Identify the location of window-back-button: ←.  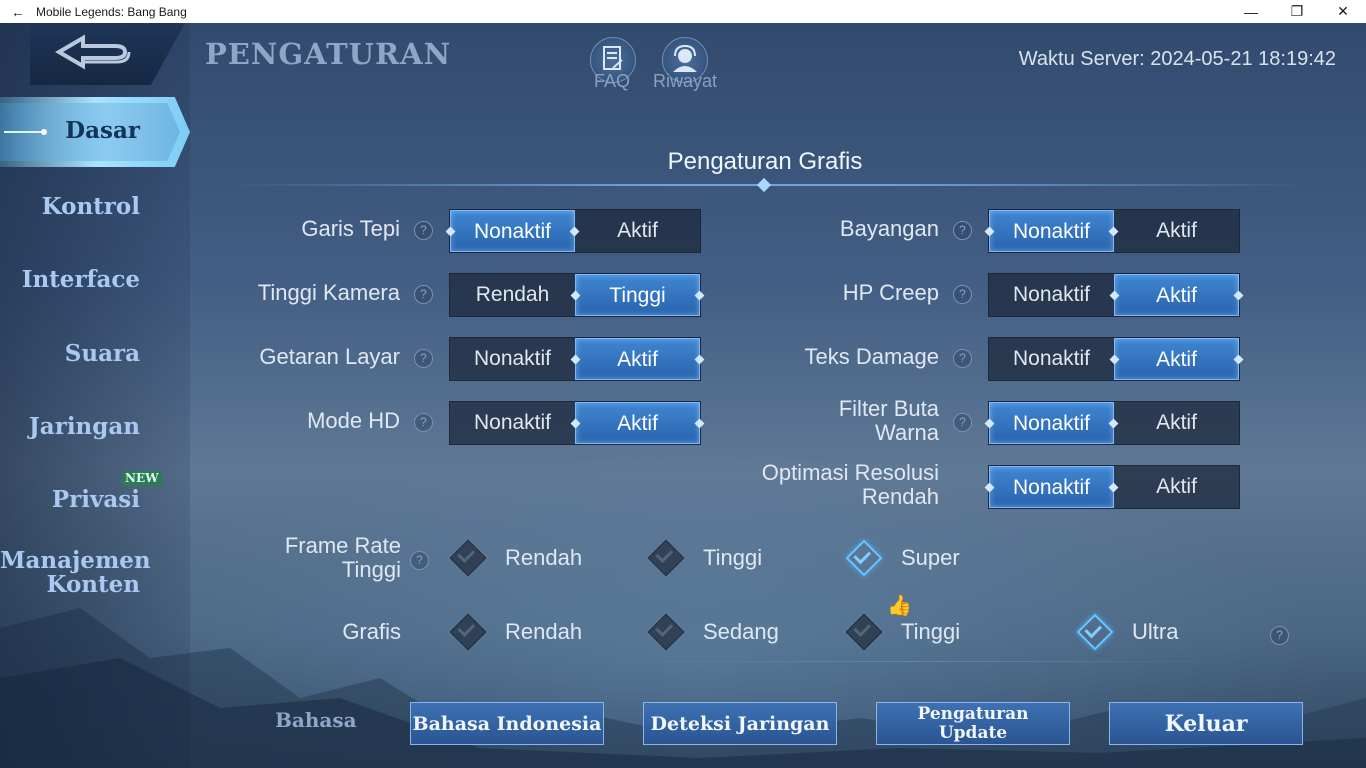
(18, 12).